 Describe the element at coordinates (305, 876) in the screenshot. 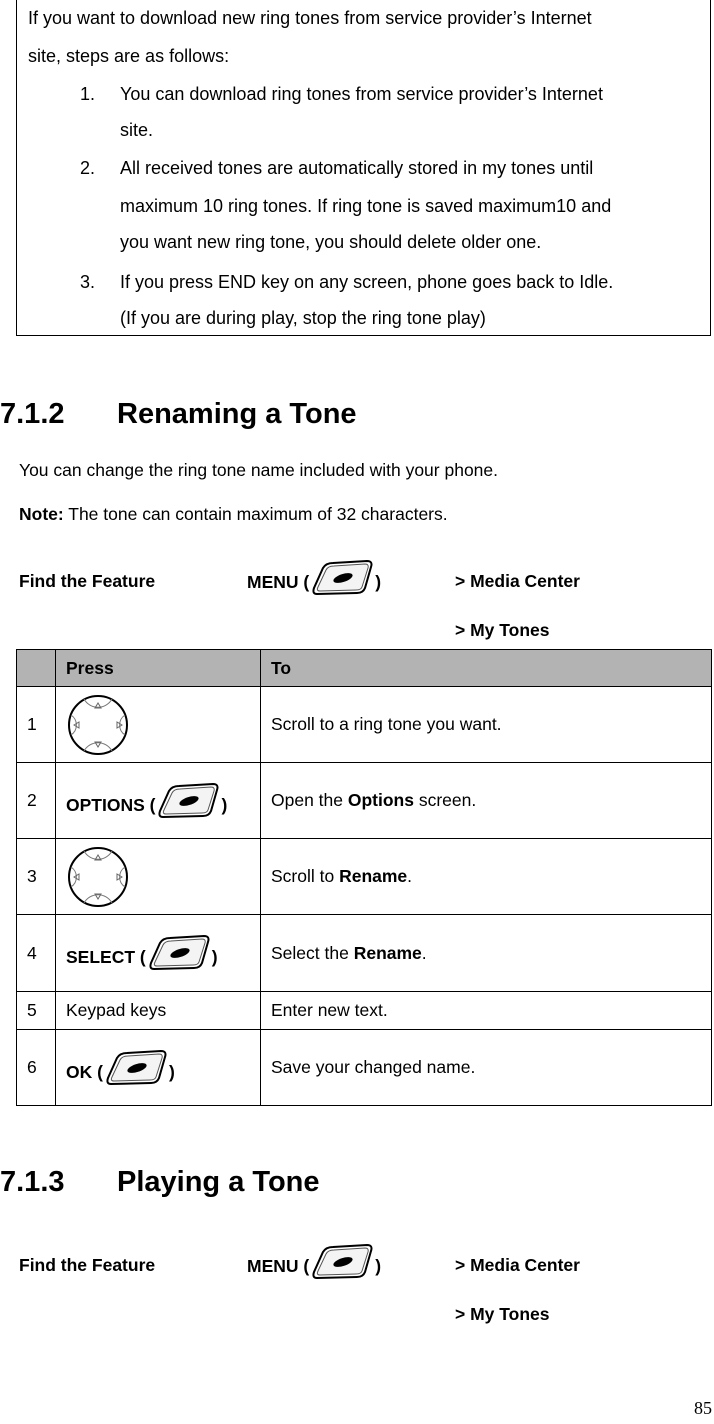

I see `to-text: Scroll to` at that location.